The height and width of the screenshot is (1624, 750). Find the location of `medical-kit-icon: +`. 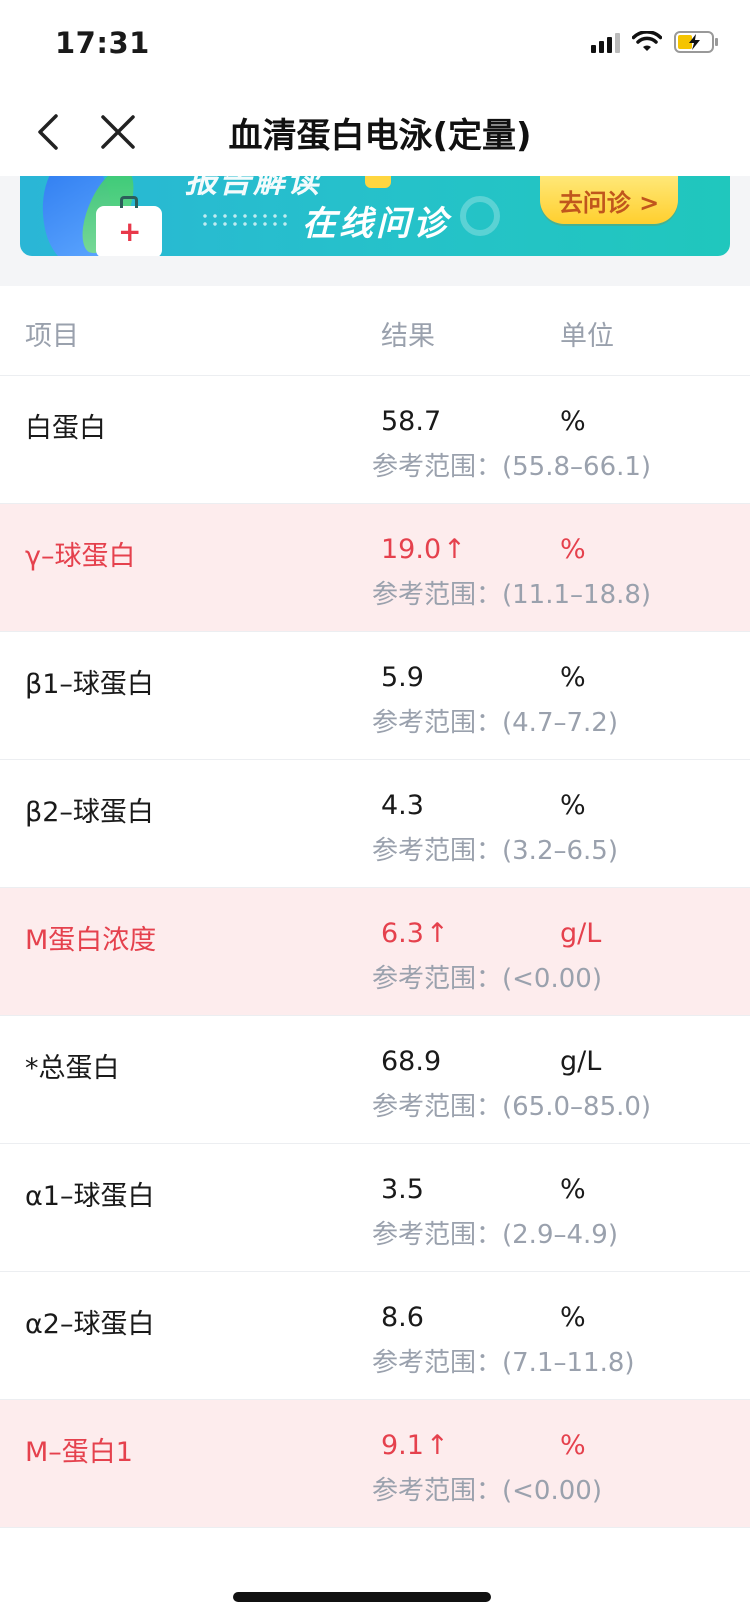

medical-kit-icon: + is located at coordinates (129, 226).